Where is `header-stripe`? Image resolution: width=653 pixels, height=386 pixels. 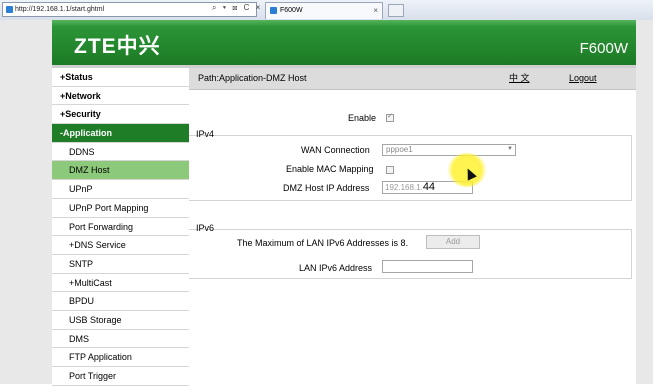
header-stripe is located at coordinates (344, 23).